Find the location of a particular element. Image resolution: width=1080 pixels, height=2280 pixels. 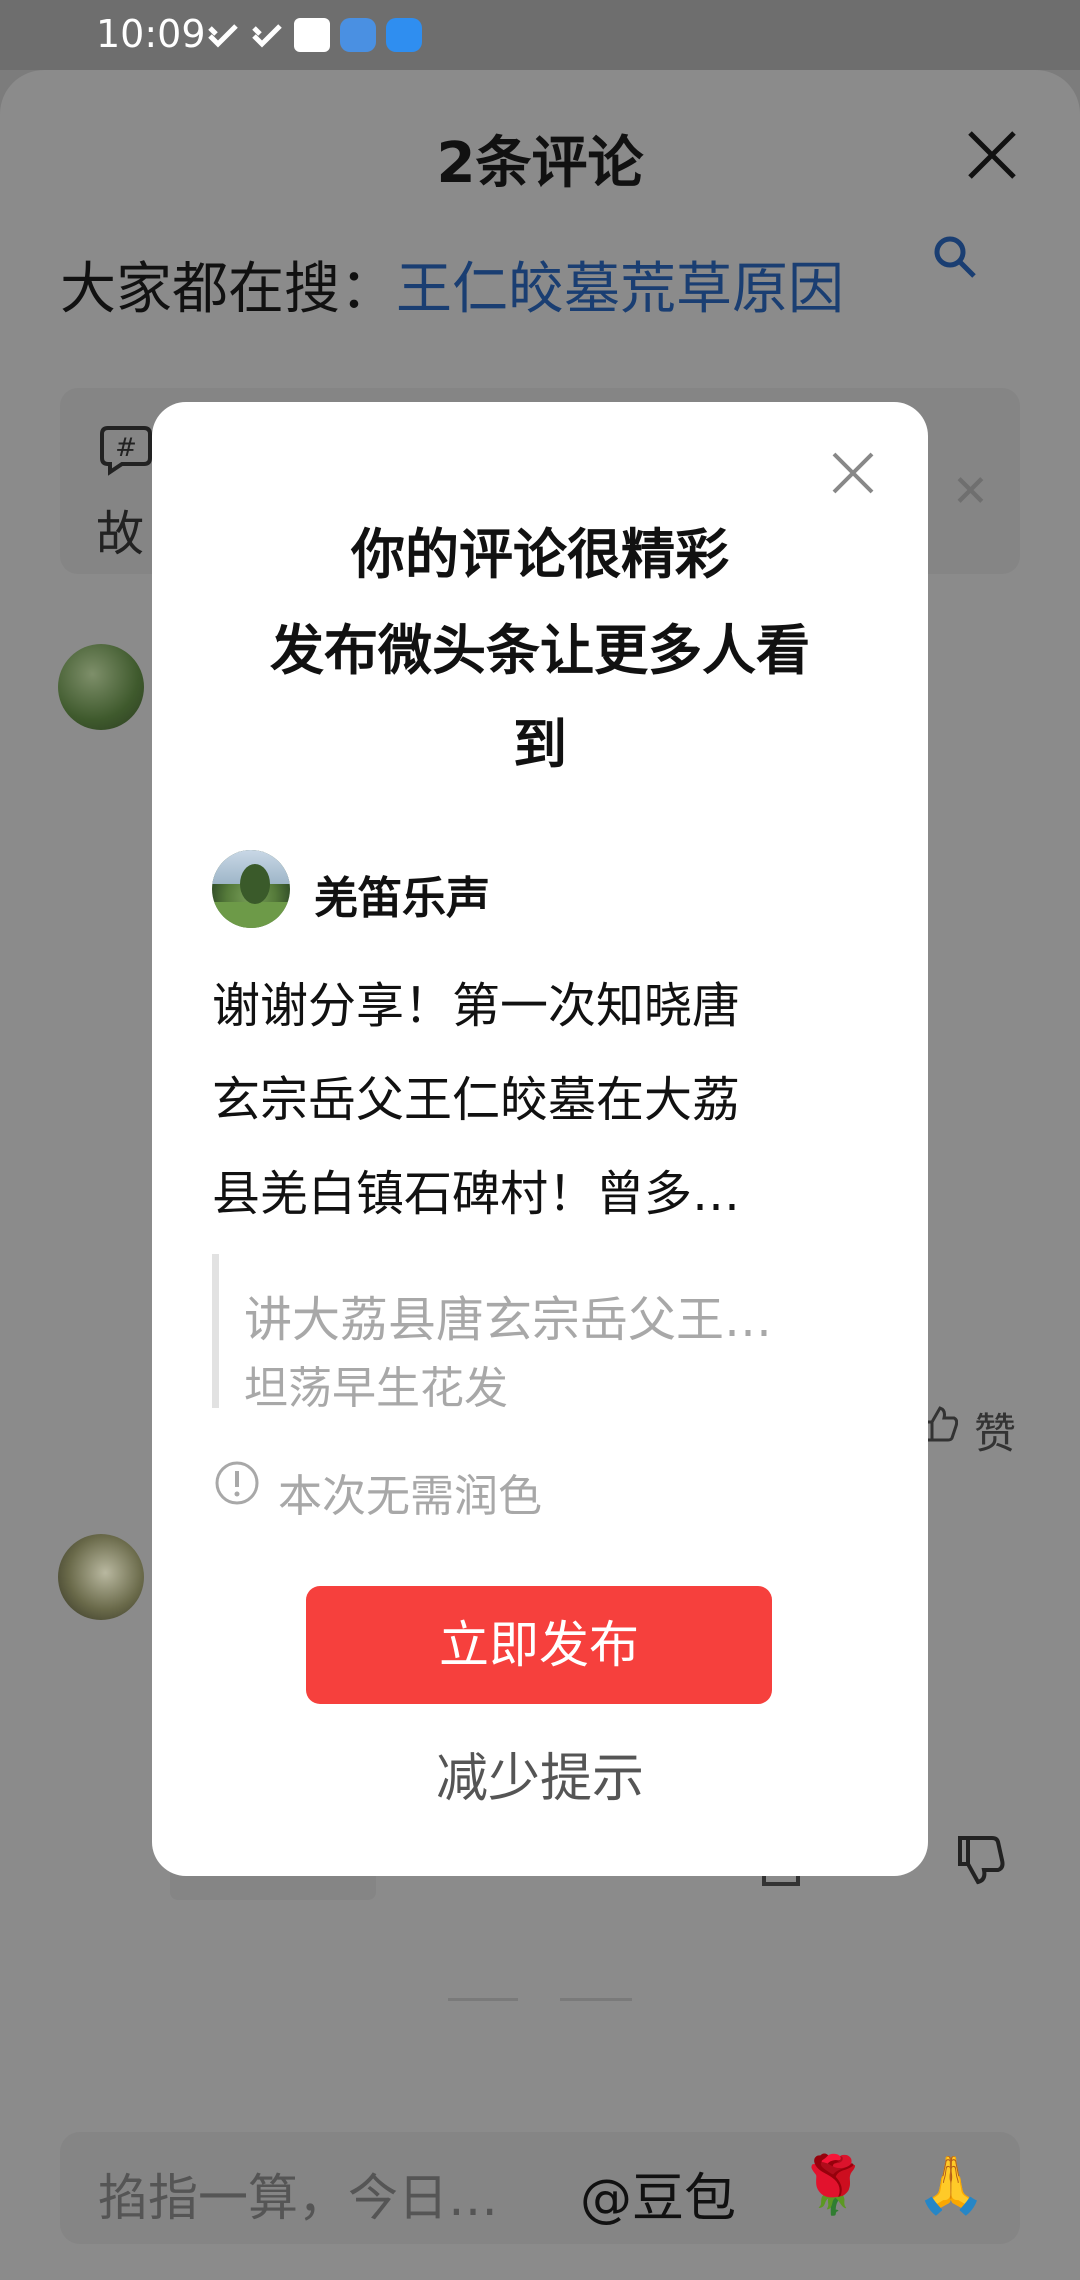

user-avatar is located at coordinates (251, 889).